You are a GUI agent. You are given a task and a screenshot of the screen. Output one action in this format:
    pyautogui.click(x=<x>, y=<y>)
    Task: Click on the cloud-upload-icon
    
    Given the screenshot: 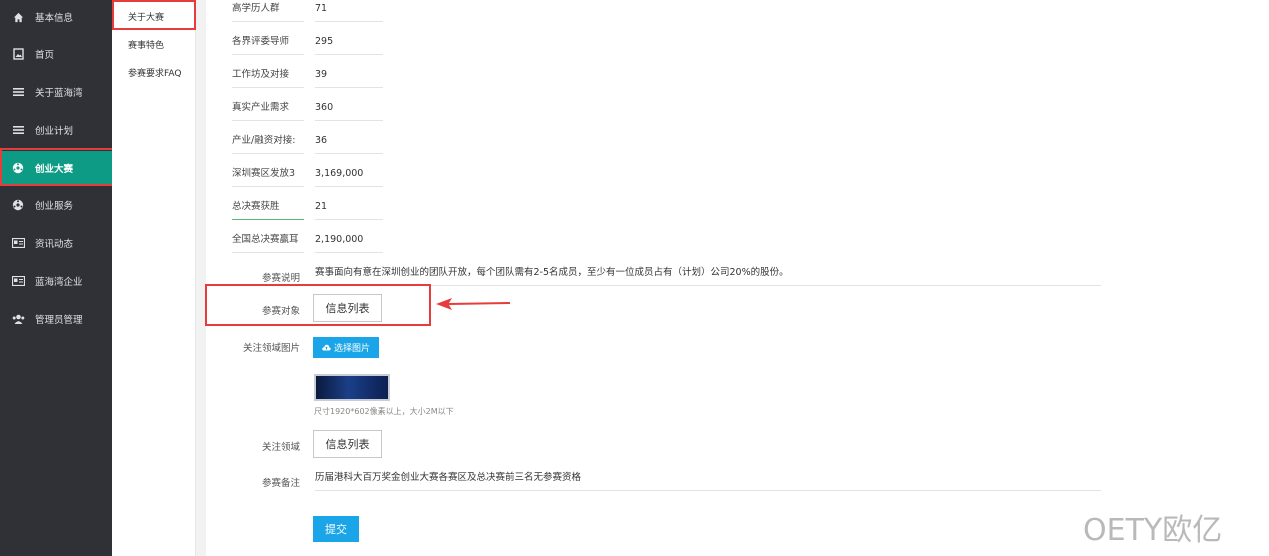 What is the action you would take?
    pyautogui.click(x=326, y=347)
    